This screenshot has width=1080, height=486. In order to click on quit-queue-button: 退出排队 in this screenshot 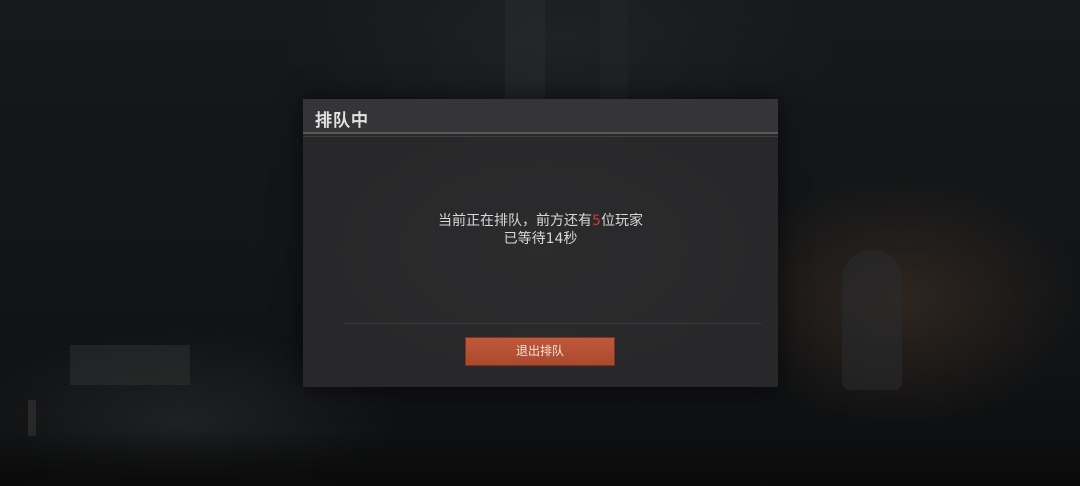, I will do `click(540, 351)`.